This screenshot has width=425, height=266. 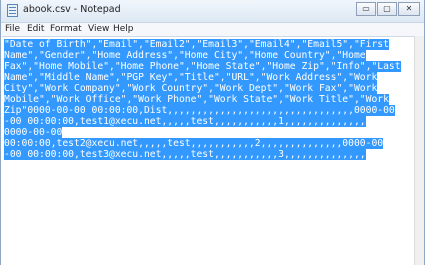 I want to click on window-controls: ▭ ▢ ✕, so click(x=387, y=10).